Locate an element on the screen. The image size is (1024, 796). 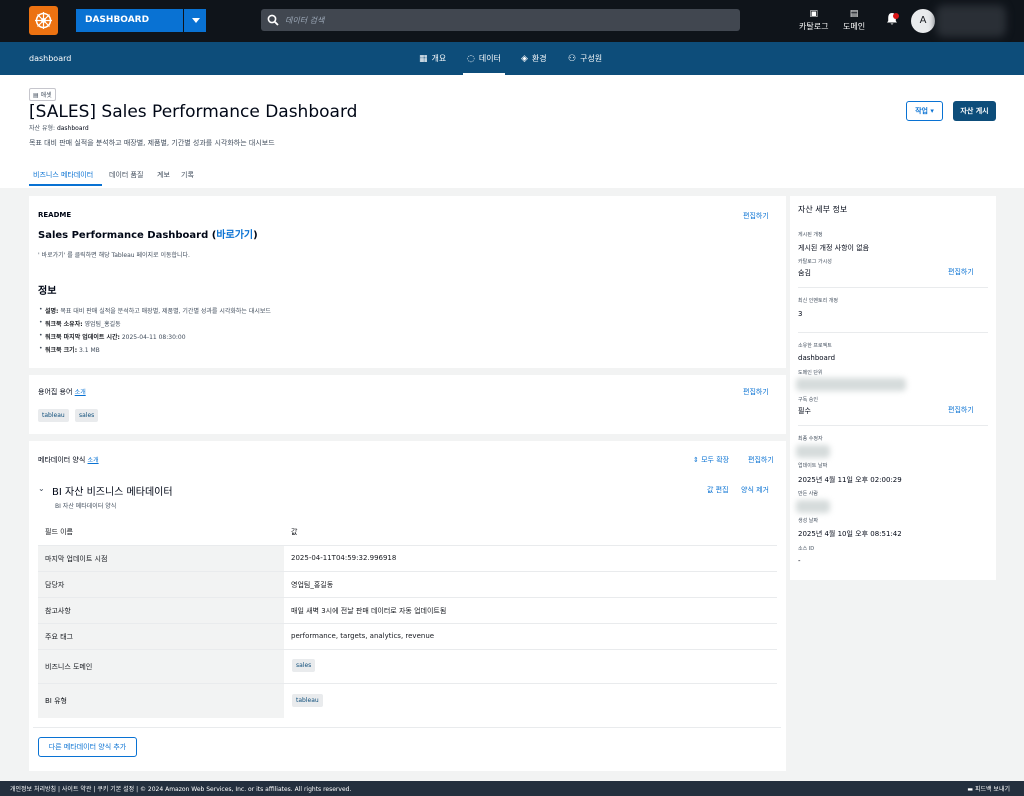
asset-kind-badge: ▤ 애셋 is located at coordinates (42, 94).